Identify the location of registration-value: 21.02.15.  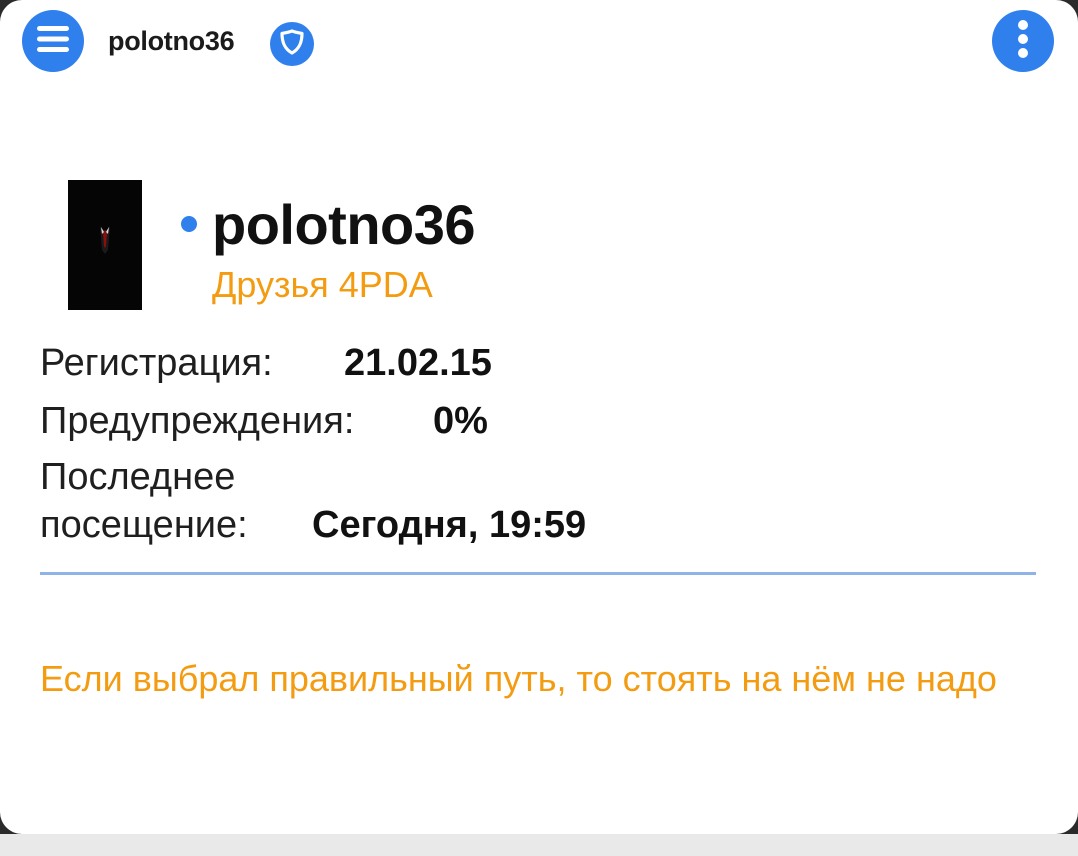
(418, 363).